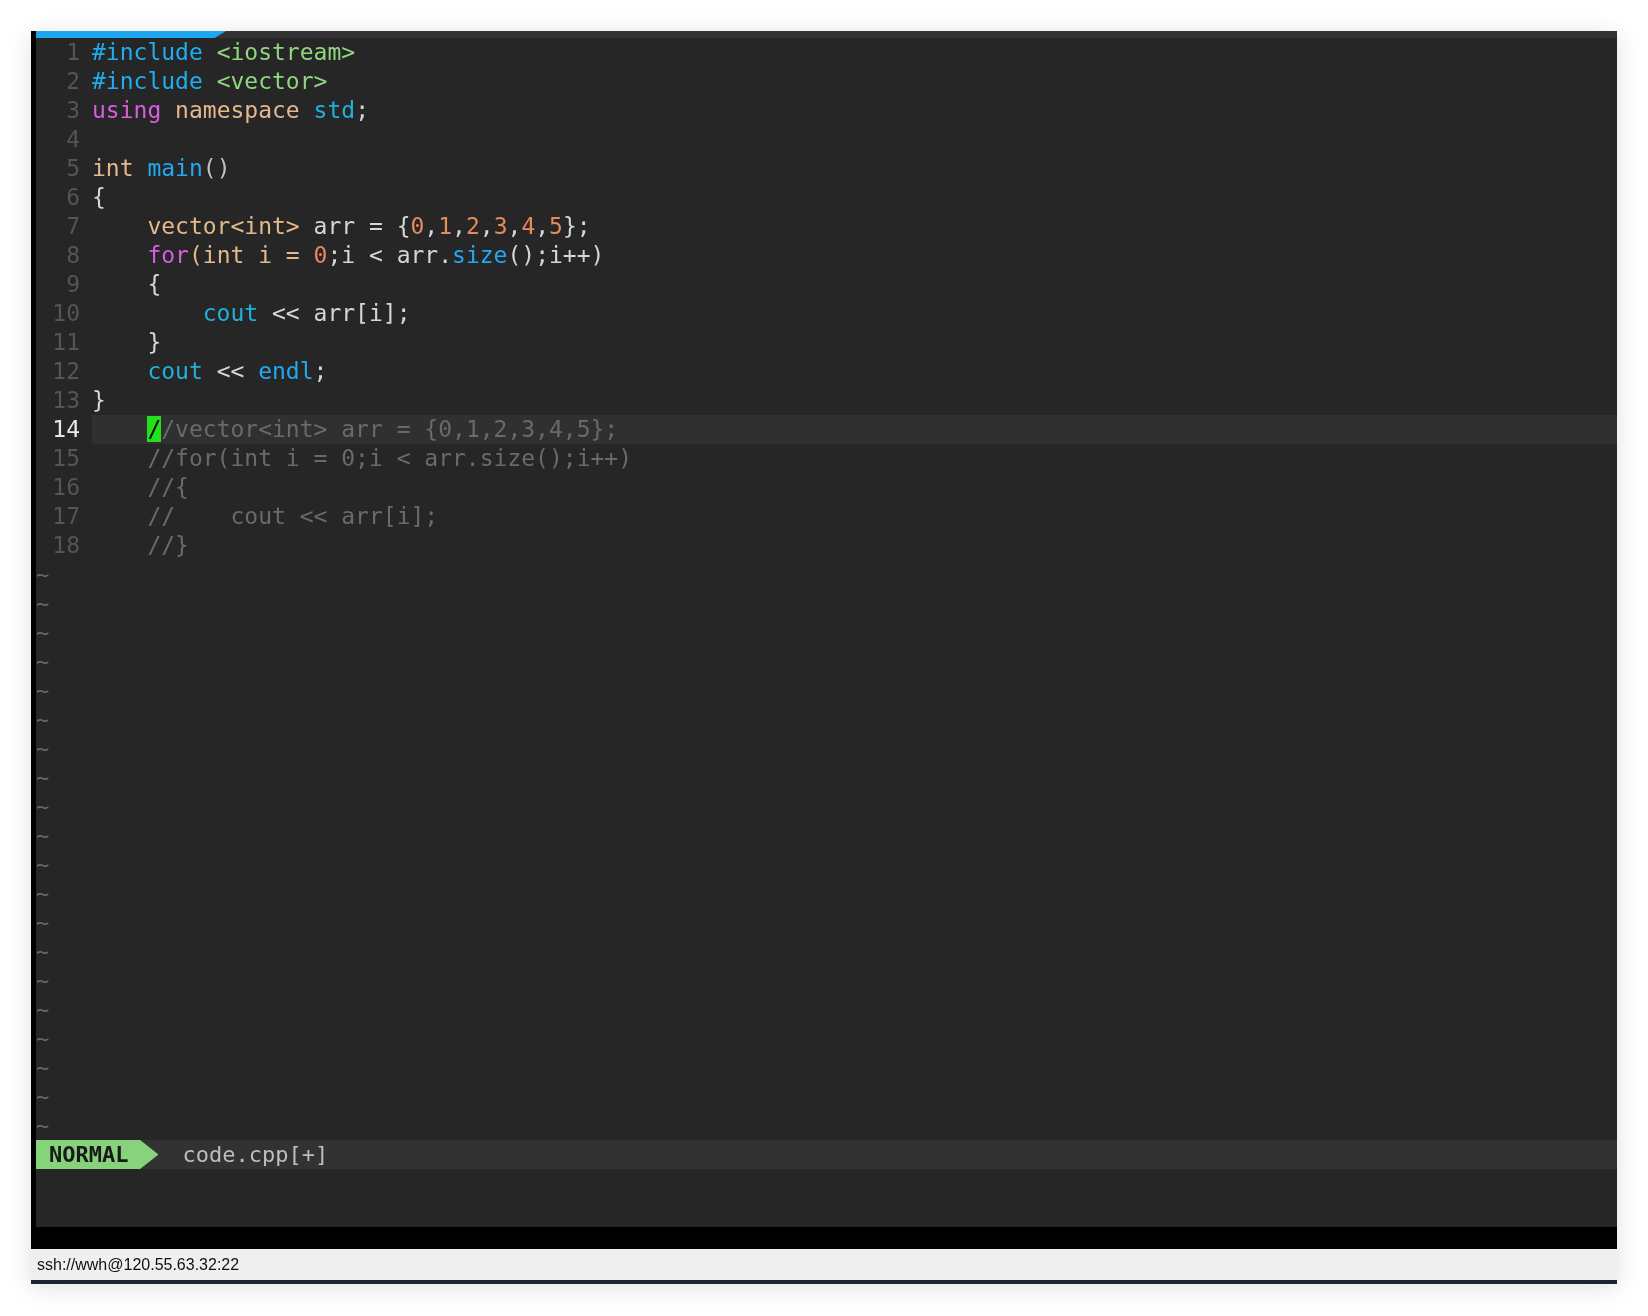 This screenshot has width=1648, height=1316. What do you see at coordinates (230, 110) in the screenshot?
I see `code-line: using namespace std;` at bounding box center [230, 110].